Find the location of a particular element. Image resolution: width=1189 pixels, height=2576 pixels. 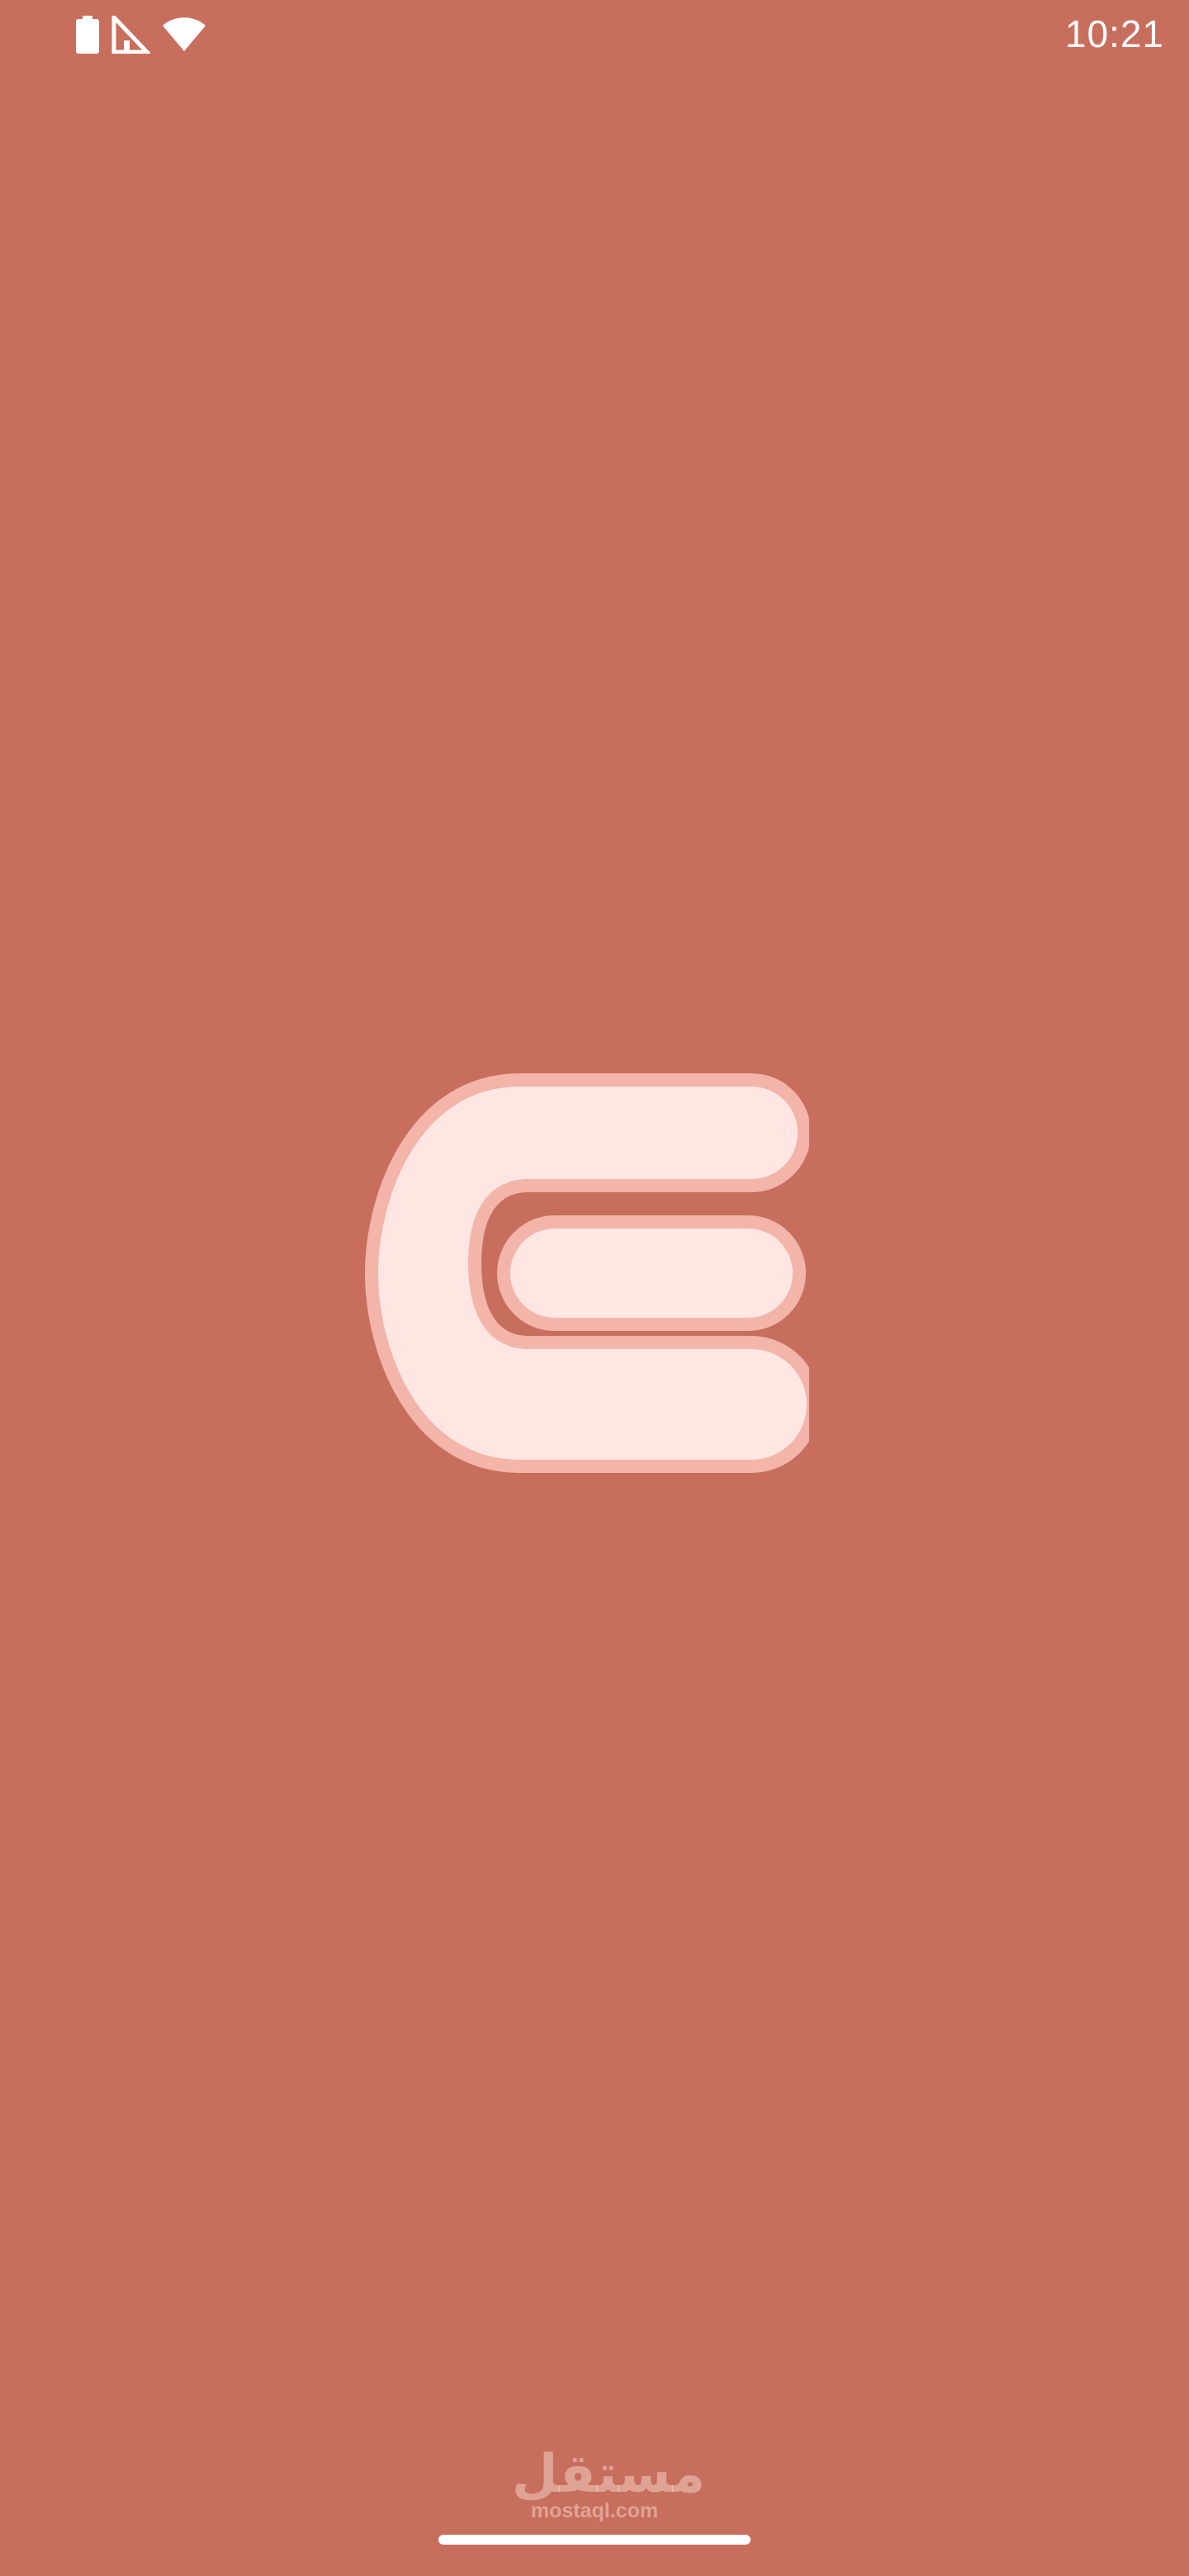

cellular-signal-icon is located at coordinates (130, 35).